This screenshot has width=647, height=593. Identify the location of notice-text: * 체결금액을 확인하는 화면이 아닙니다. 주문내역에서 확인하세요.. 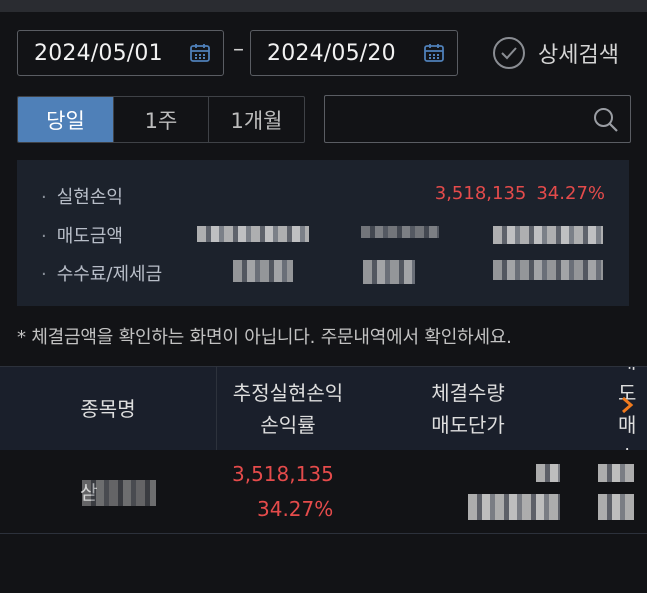
(264, 337).